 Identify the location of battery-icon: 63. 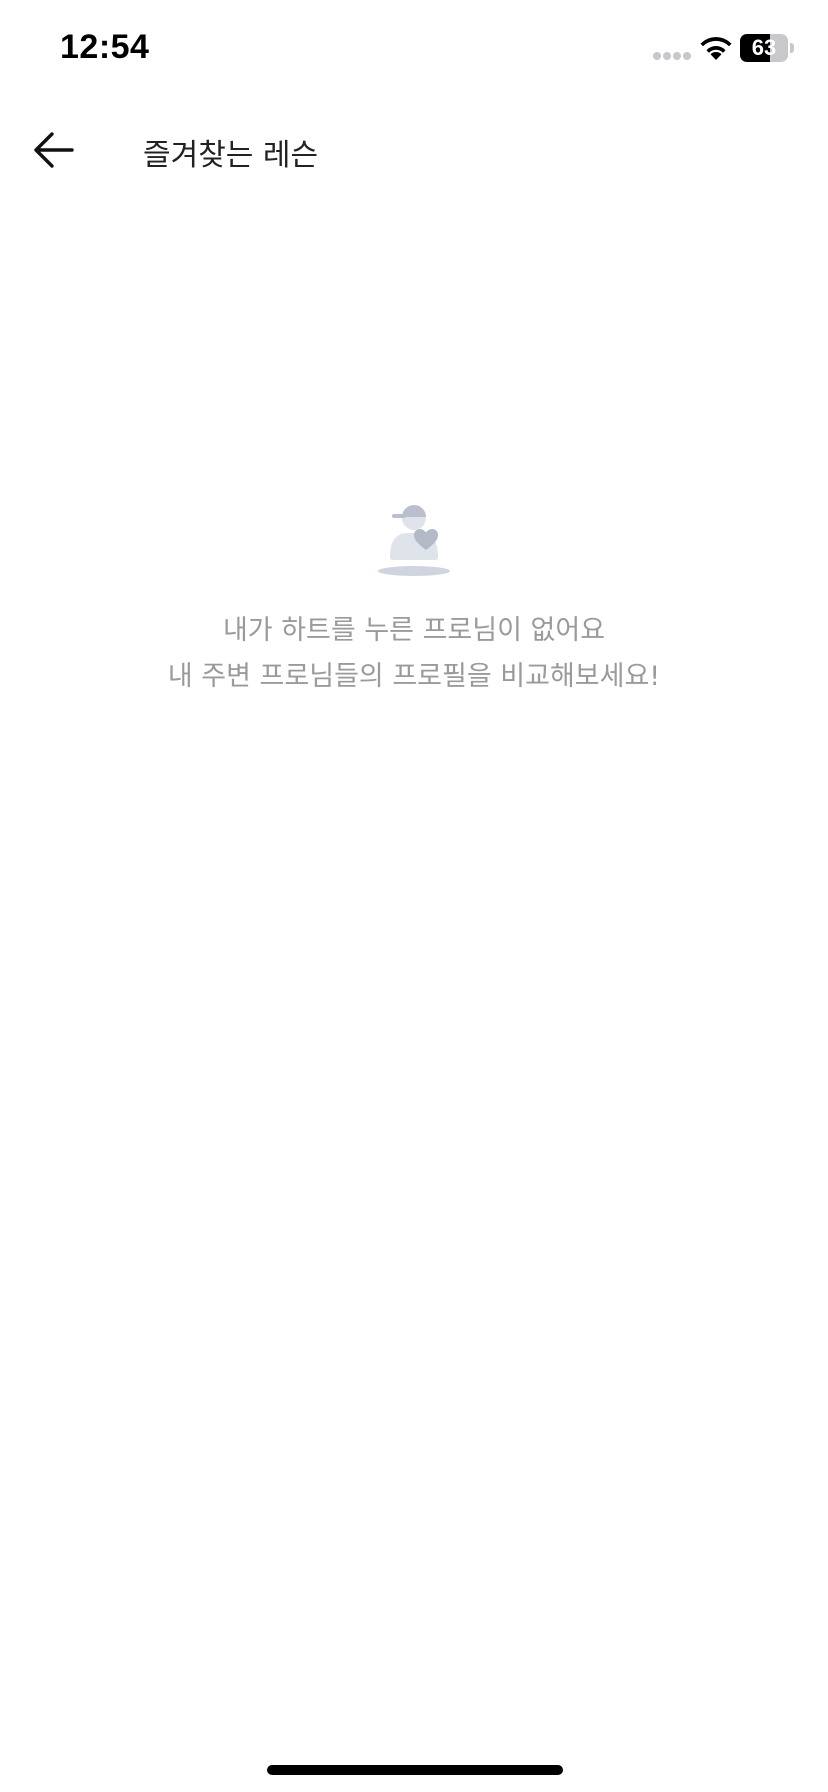
(767, 48).